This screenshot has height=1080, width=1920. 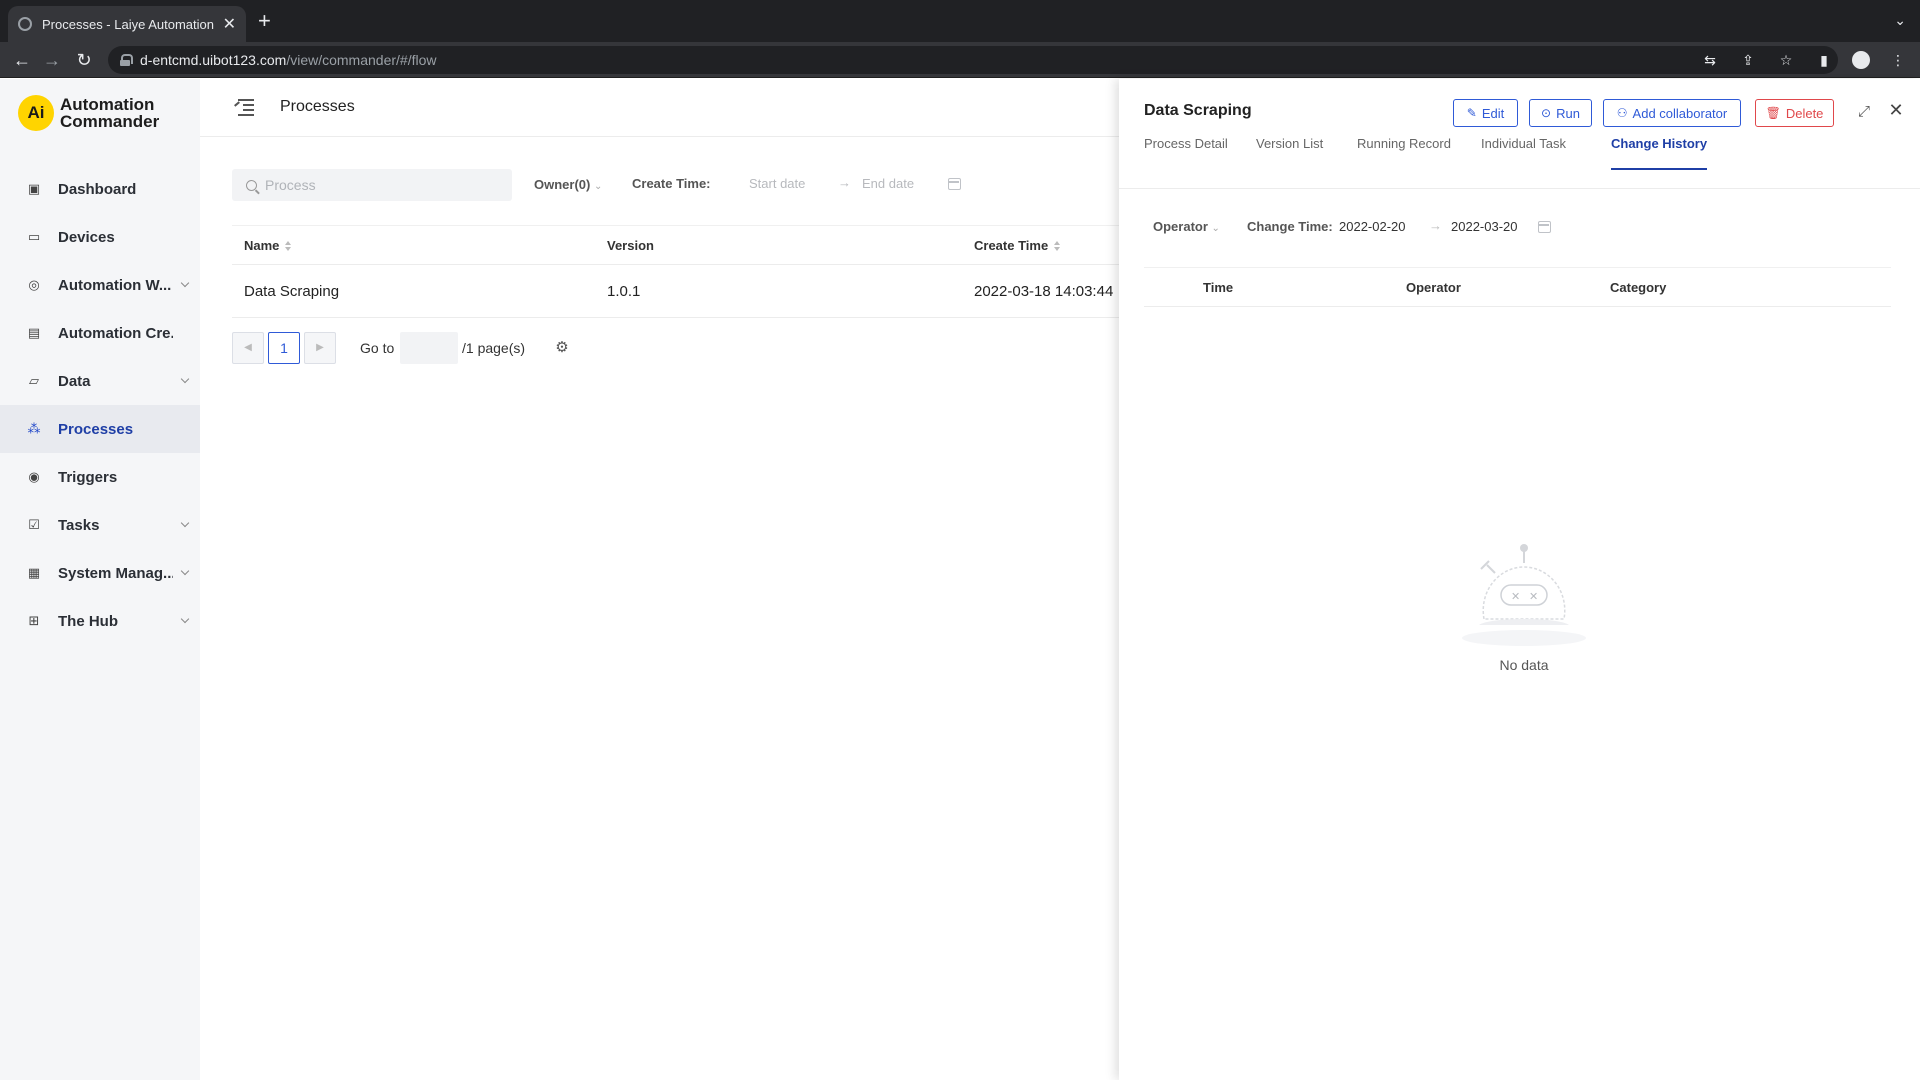 I want to click on browser-tab: Processes - Laiye Automation ✕, so click(x=127, y=24).